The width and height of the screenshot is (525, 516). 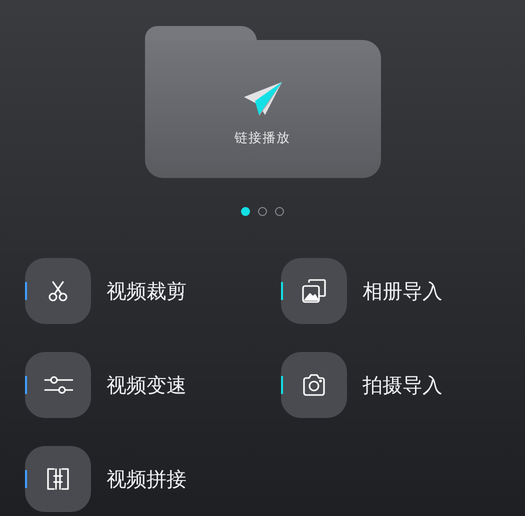 What do you see at coordinates (262, 99) in the screenshot?
I see `paper-plane-icon` at bounding box center [262, 99].